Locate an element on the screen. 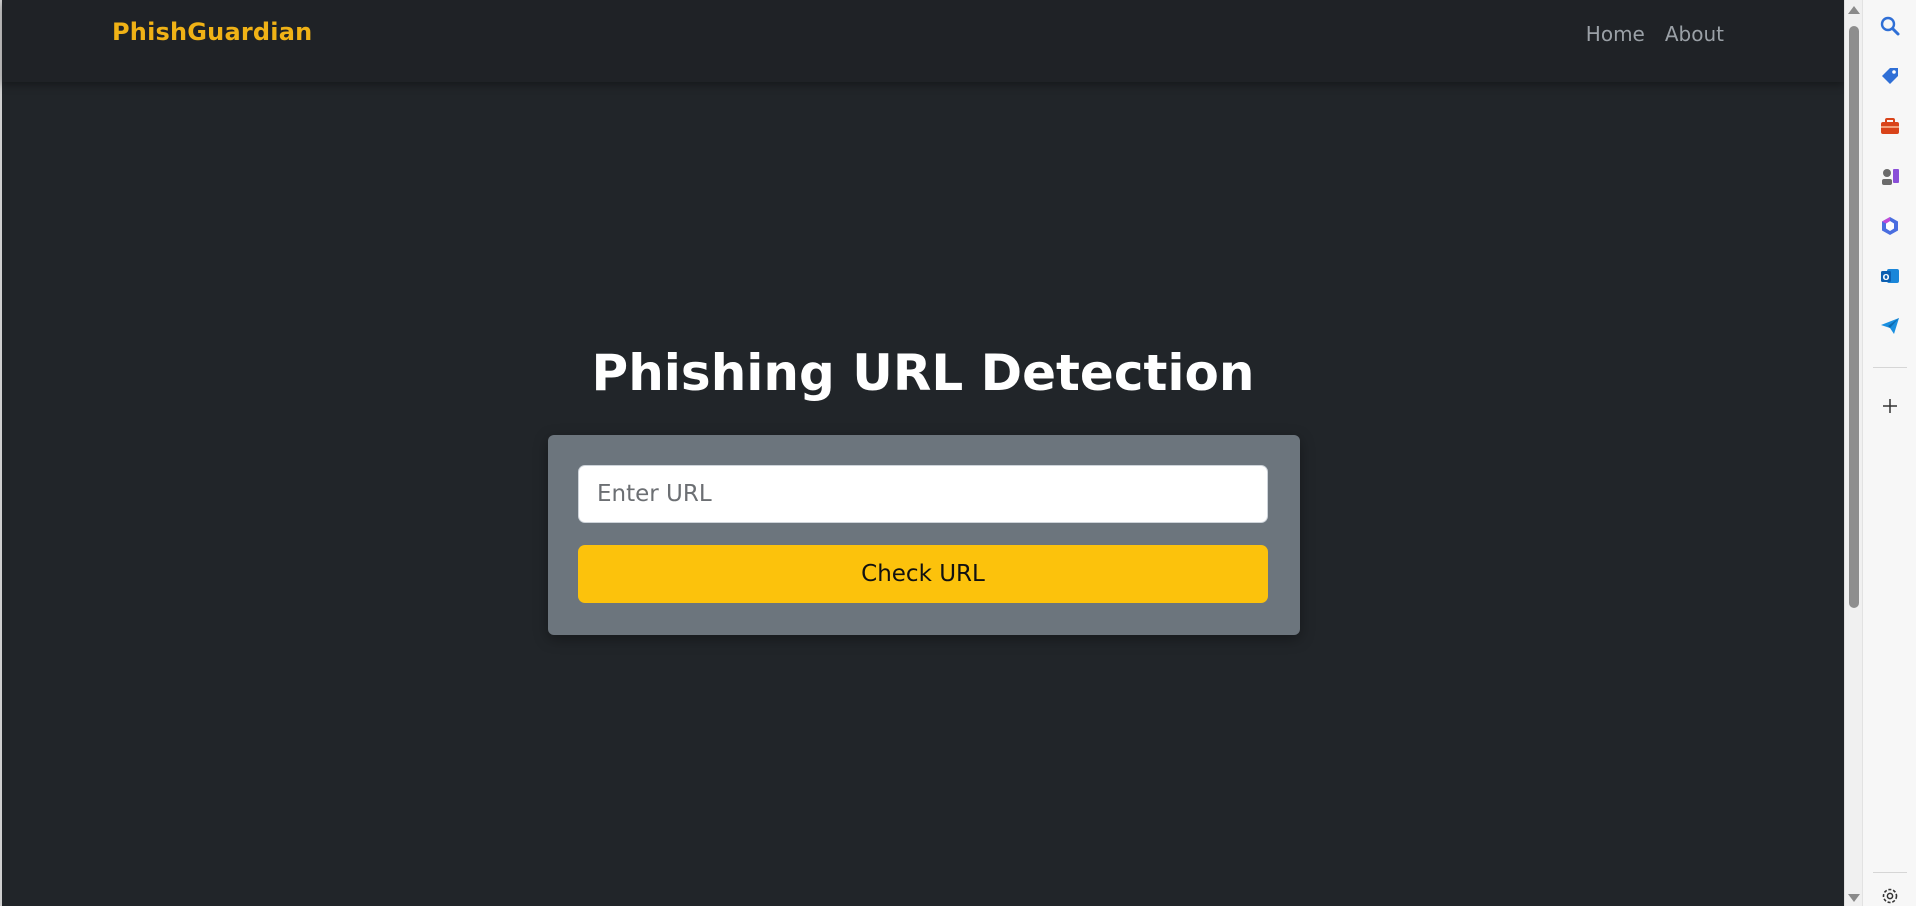  toolbox-icon is located at coordinates (1890, 126).